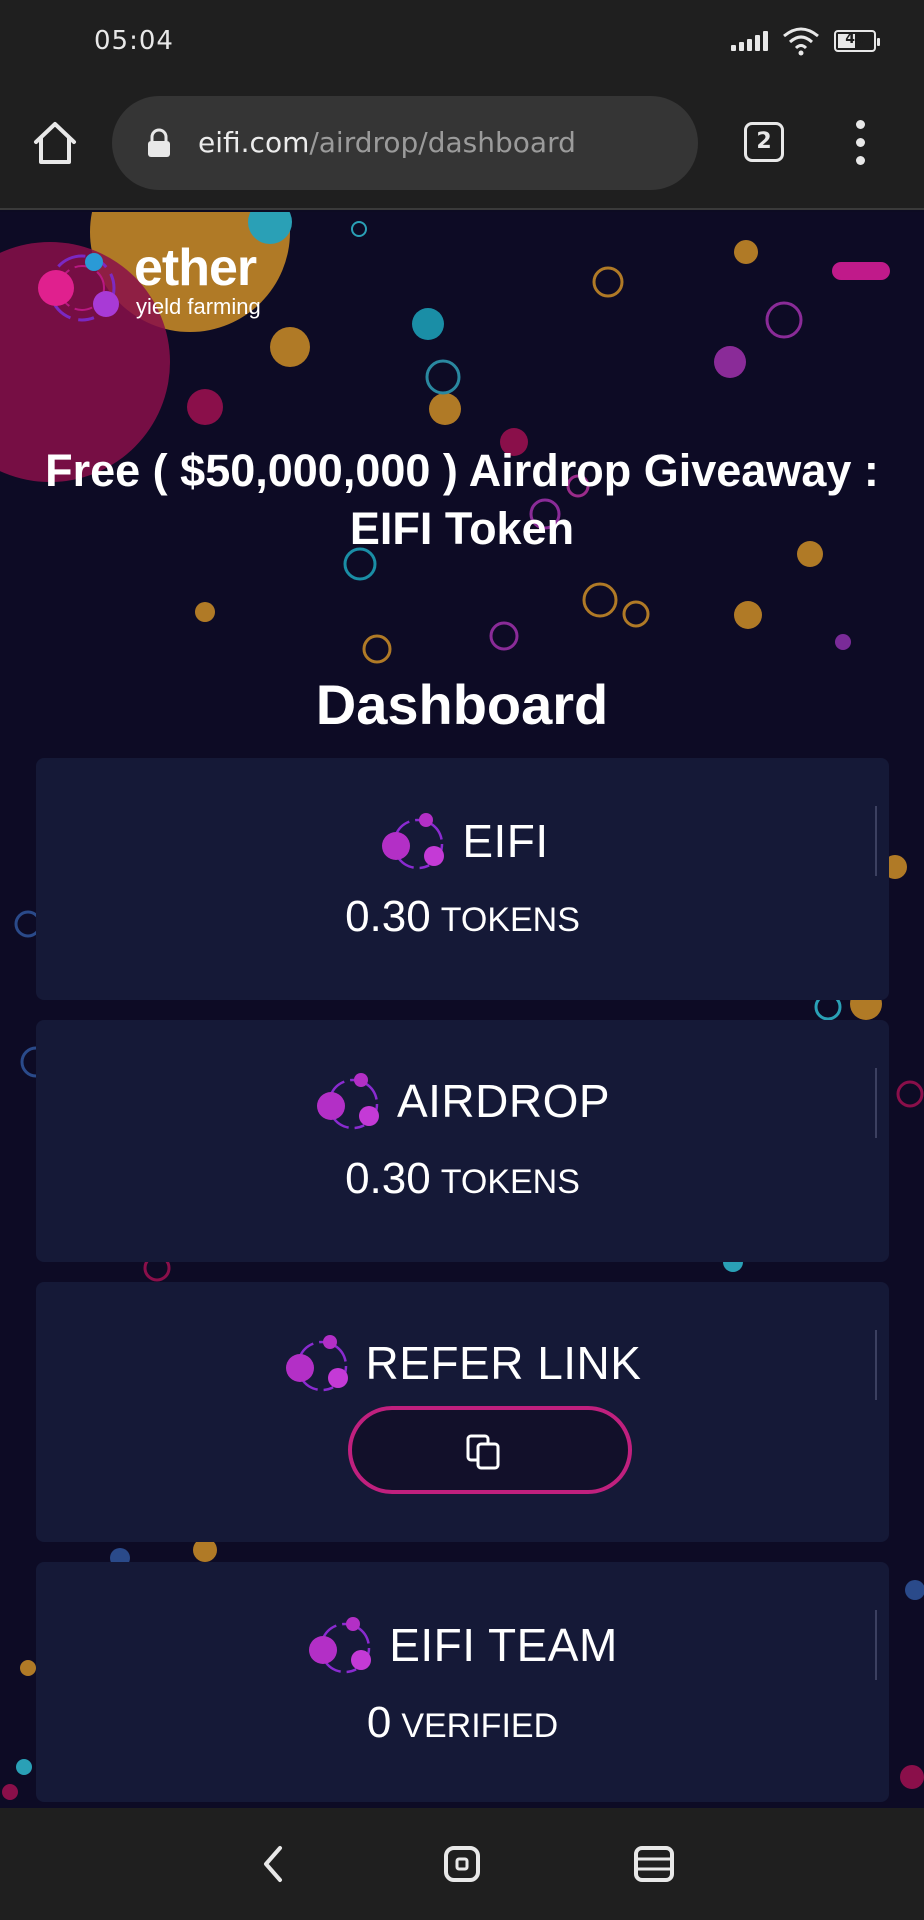 This screenshot has height=1920, width=924. Describe the element at coordinates (503, 1645) in the screenshot. I see `card-label: EIFI TEAM` at that location.